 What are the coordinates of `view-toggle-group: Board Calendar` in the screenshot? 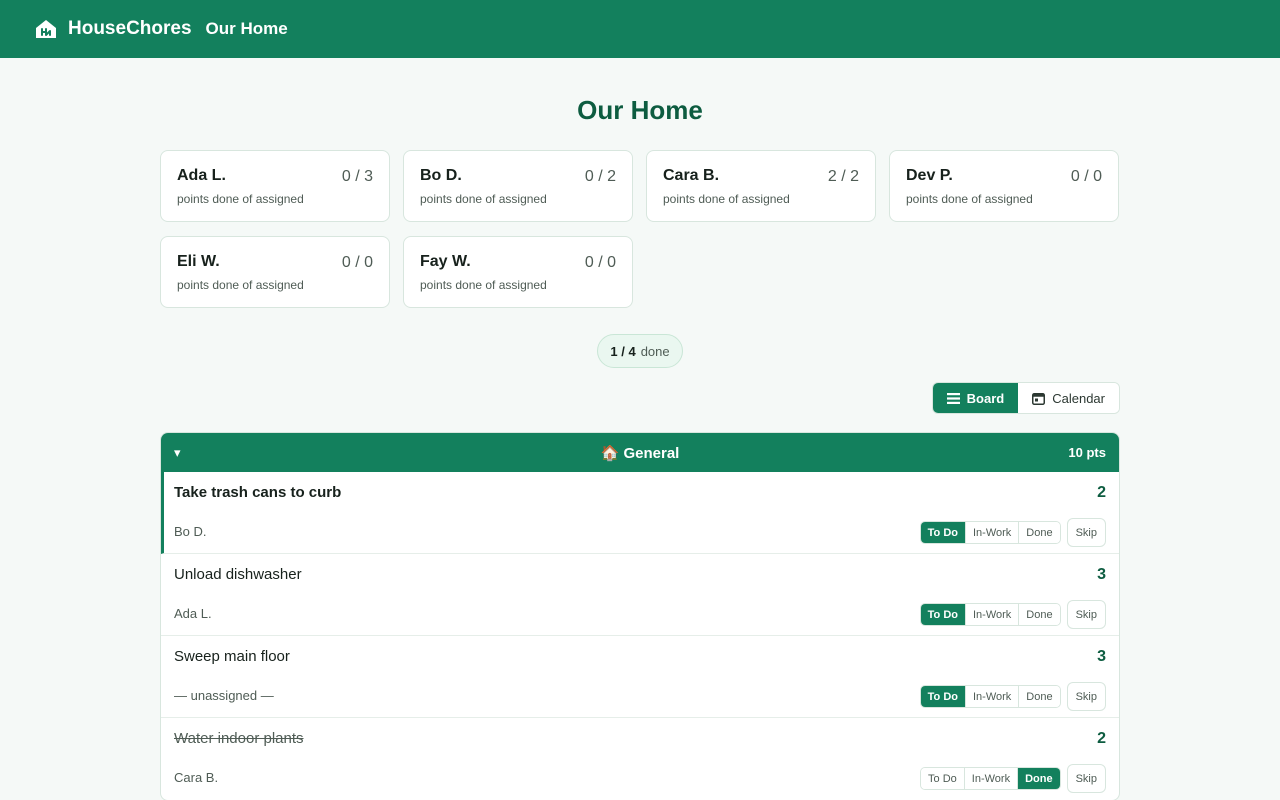 It's located at (1025, 398).